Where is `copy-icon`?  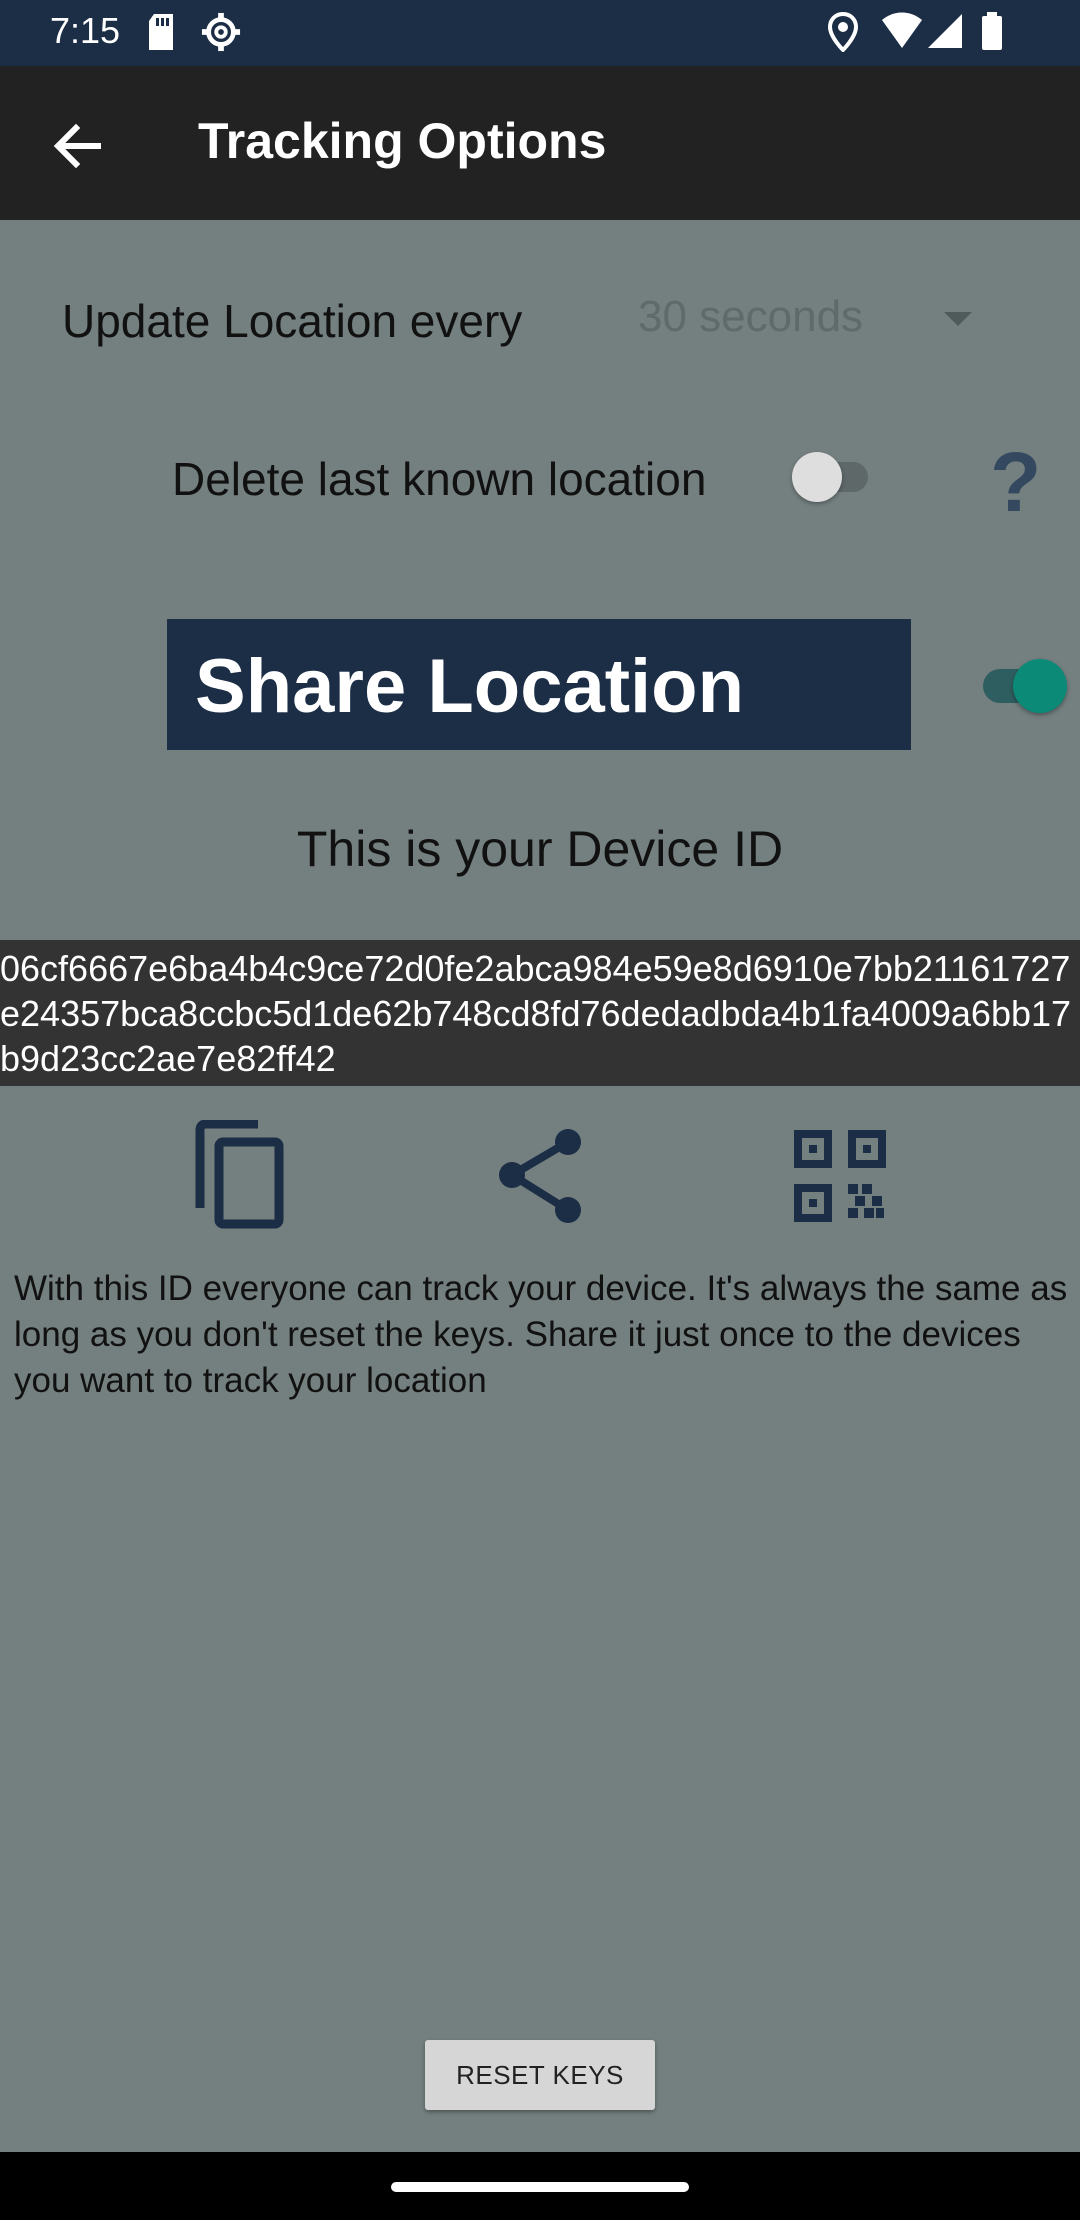
copy-icon is located at coordinates (242, 1175).